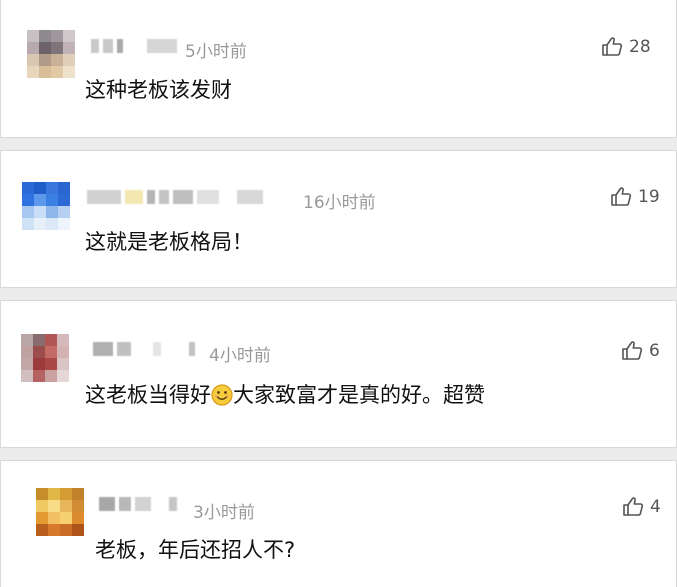 Image resolution: width=677 pixels, height=587 pixels. What do you see at coordinates (635, 196) in the screenshot?
I see `like-button: 19` at bounding box center [635, 196].